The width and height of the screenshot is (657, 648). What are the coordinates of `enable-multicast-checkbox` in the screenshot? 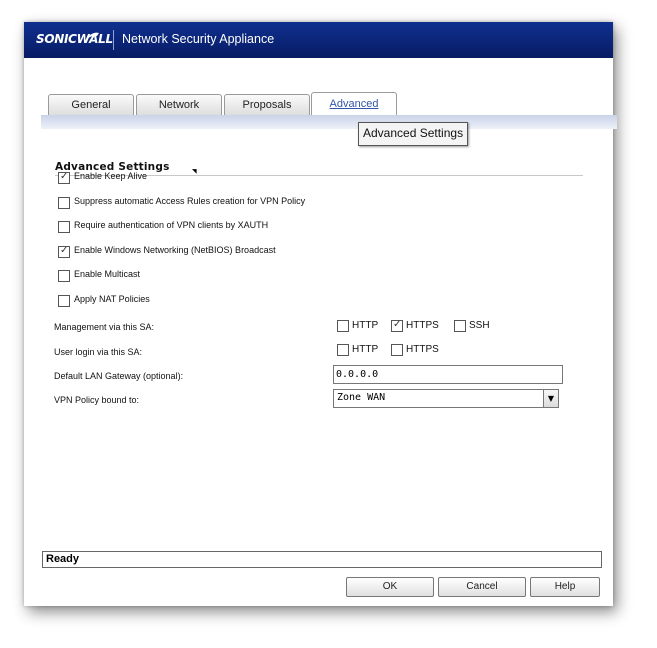 It's located at (64, 276).